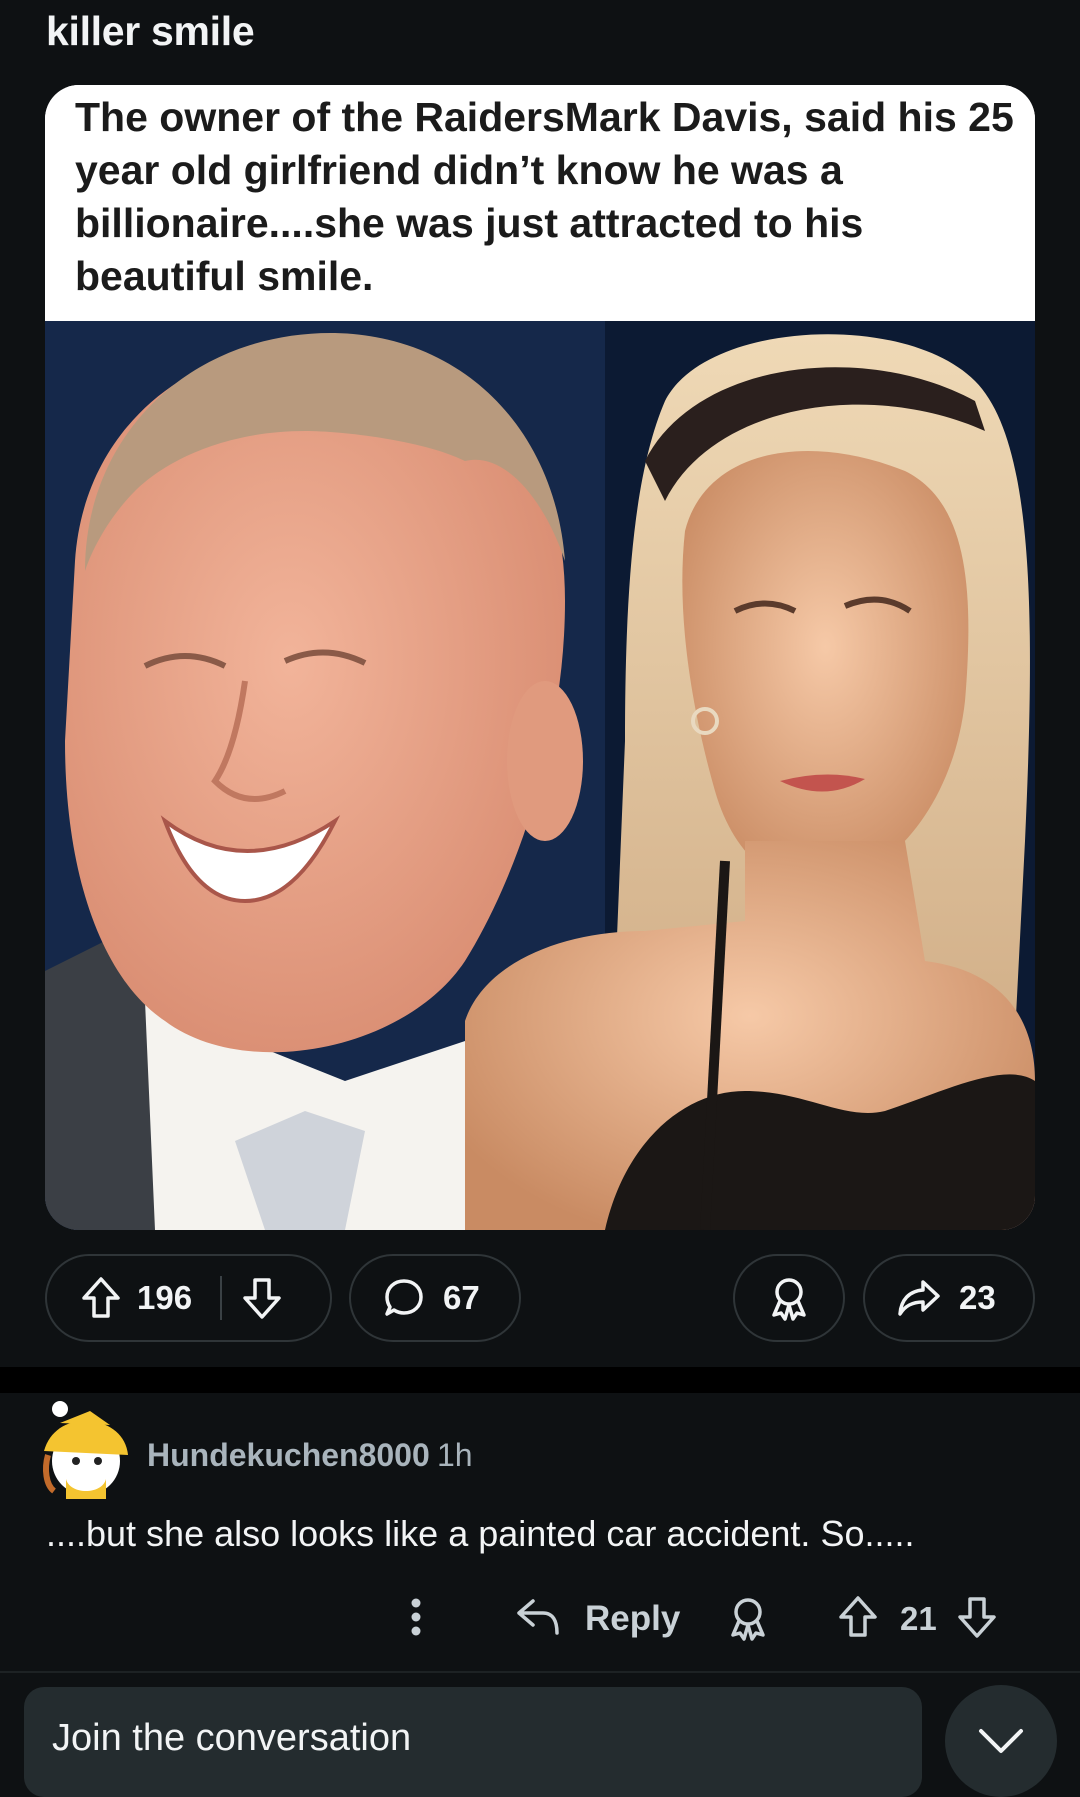 The height and width of the screenshot is (1797, 1080). I want to click on comment-award-button, so click(748, 1620).